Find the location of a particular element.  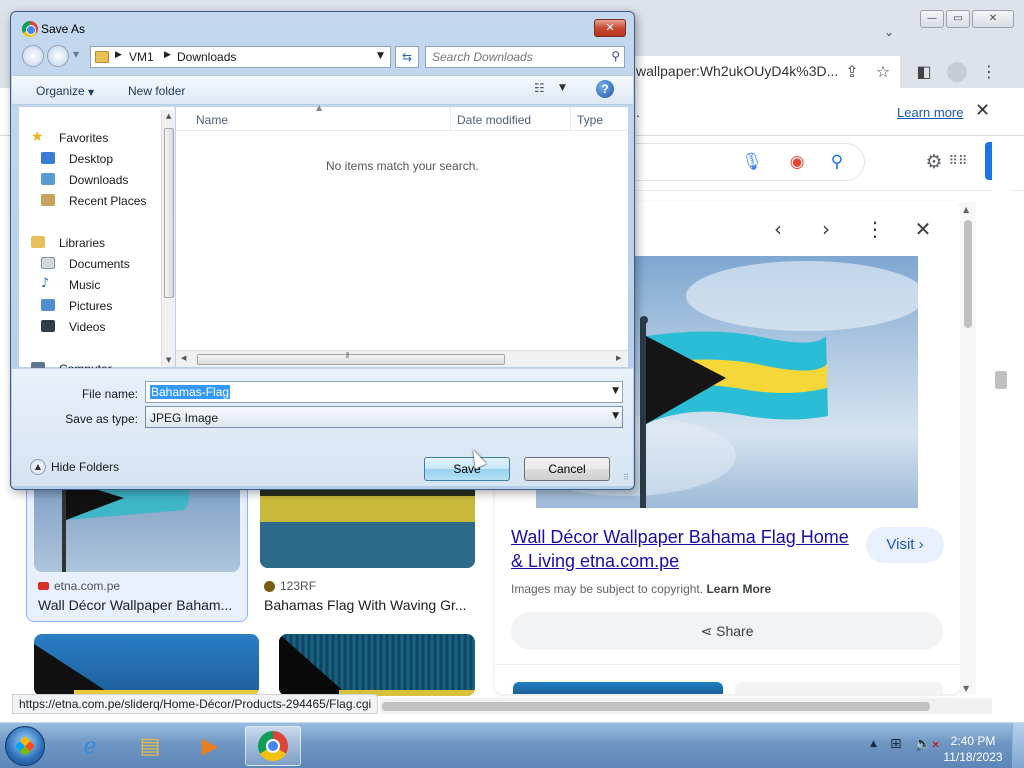

nav-pictures: Pictures is located at coordinates (90, 306).